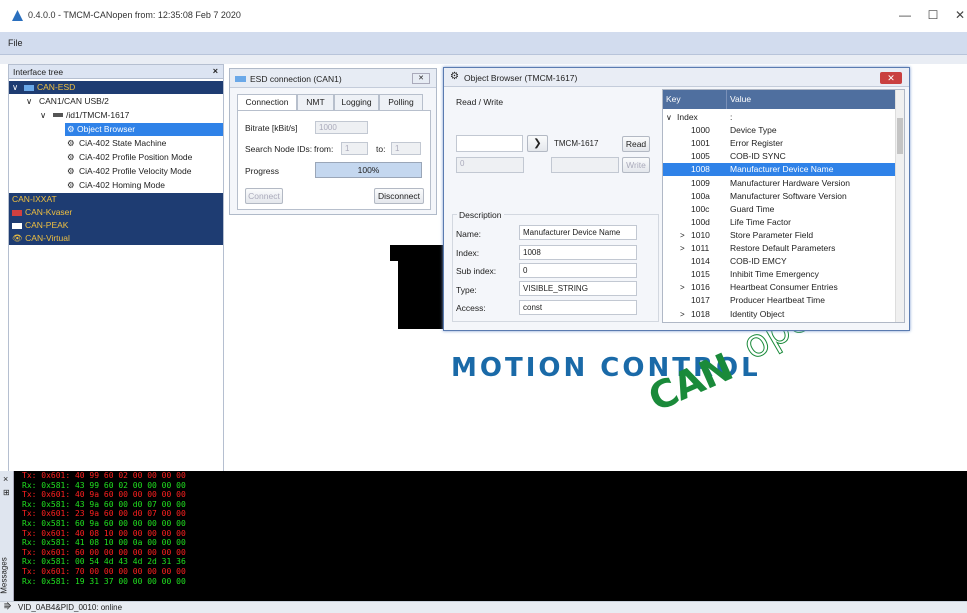  I want to click on read-button: Read, so click(636, 144).